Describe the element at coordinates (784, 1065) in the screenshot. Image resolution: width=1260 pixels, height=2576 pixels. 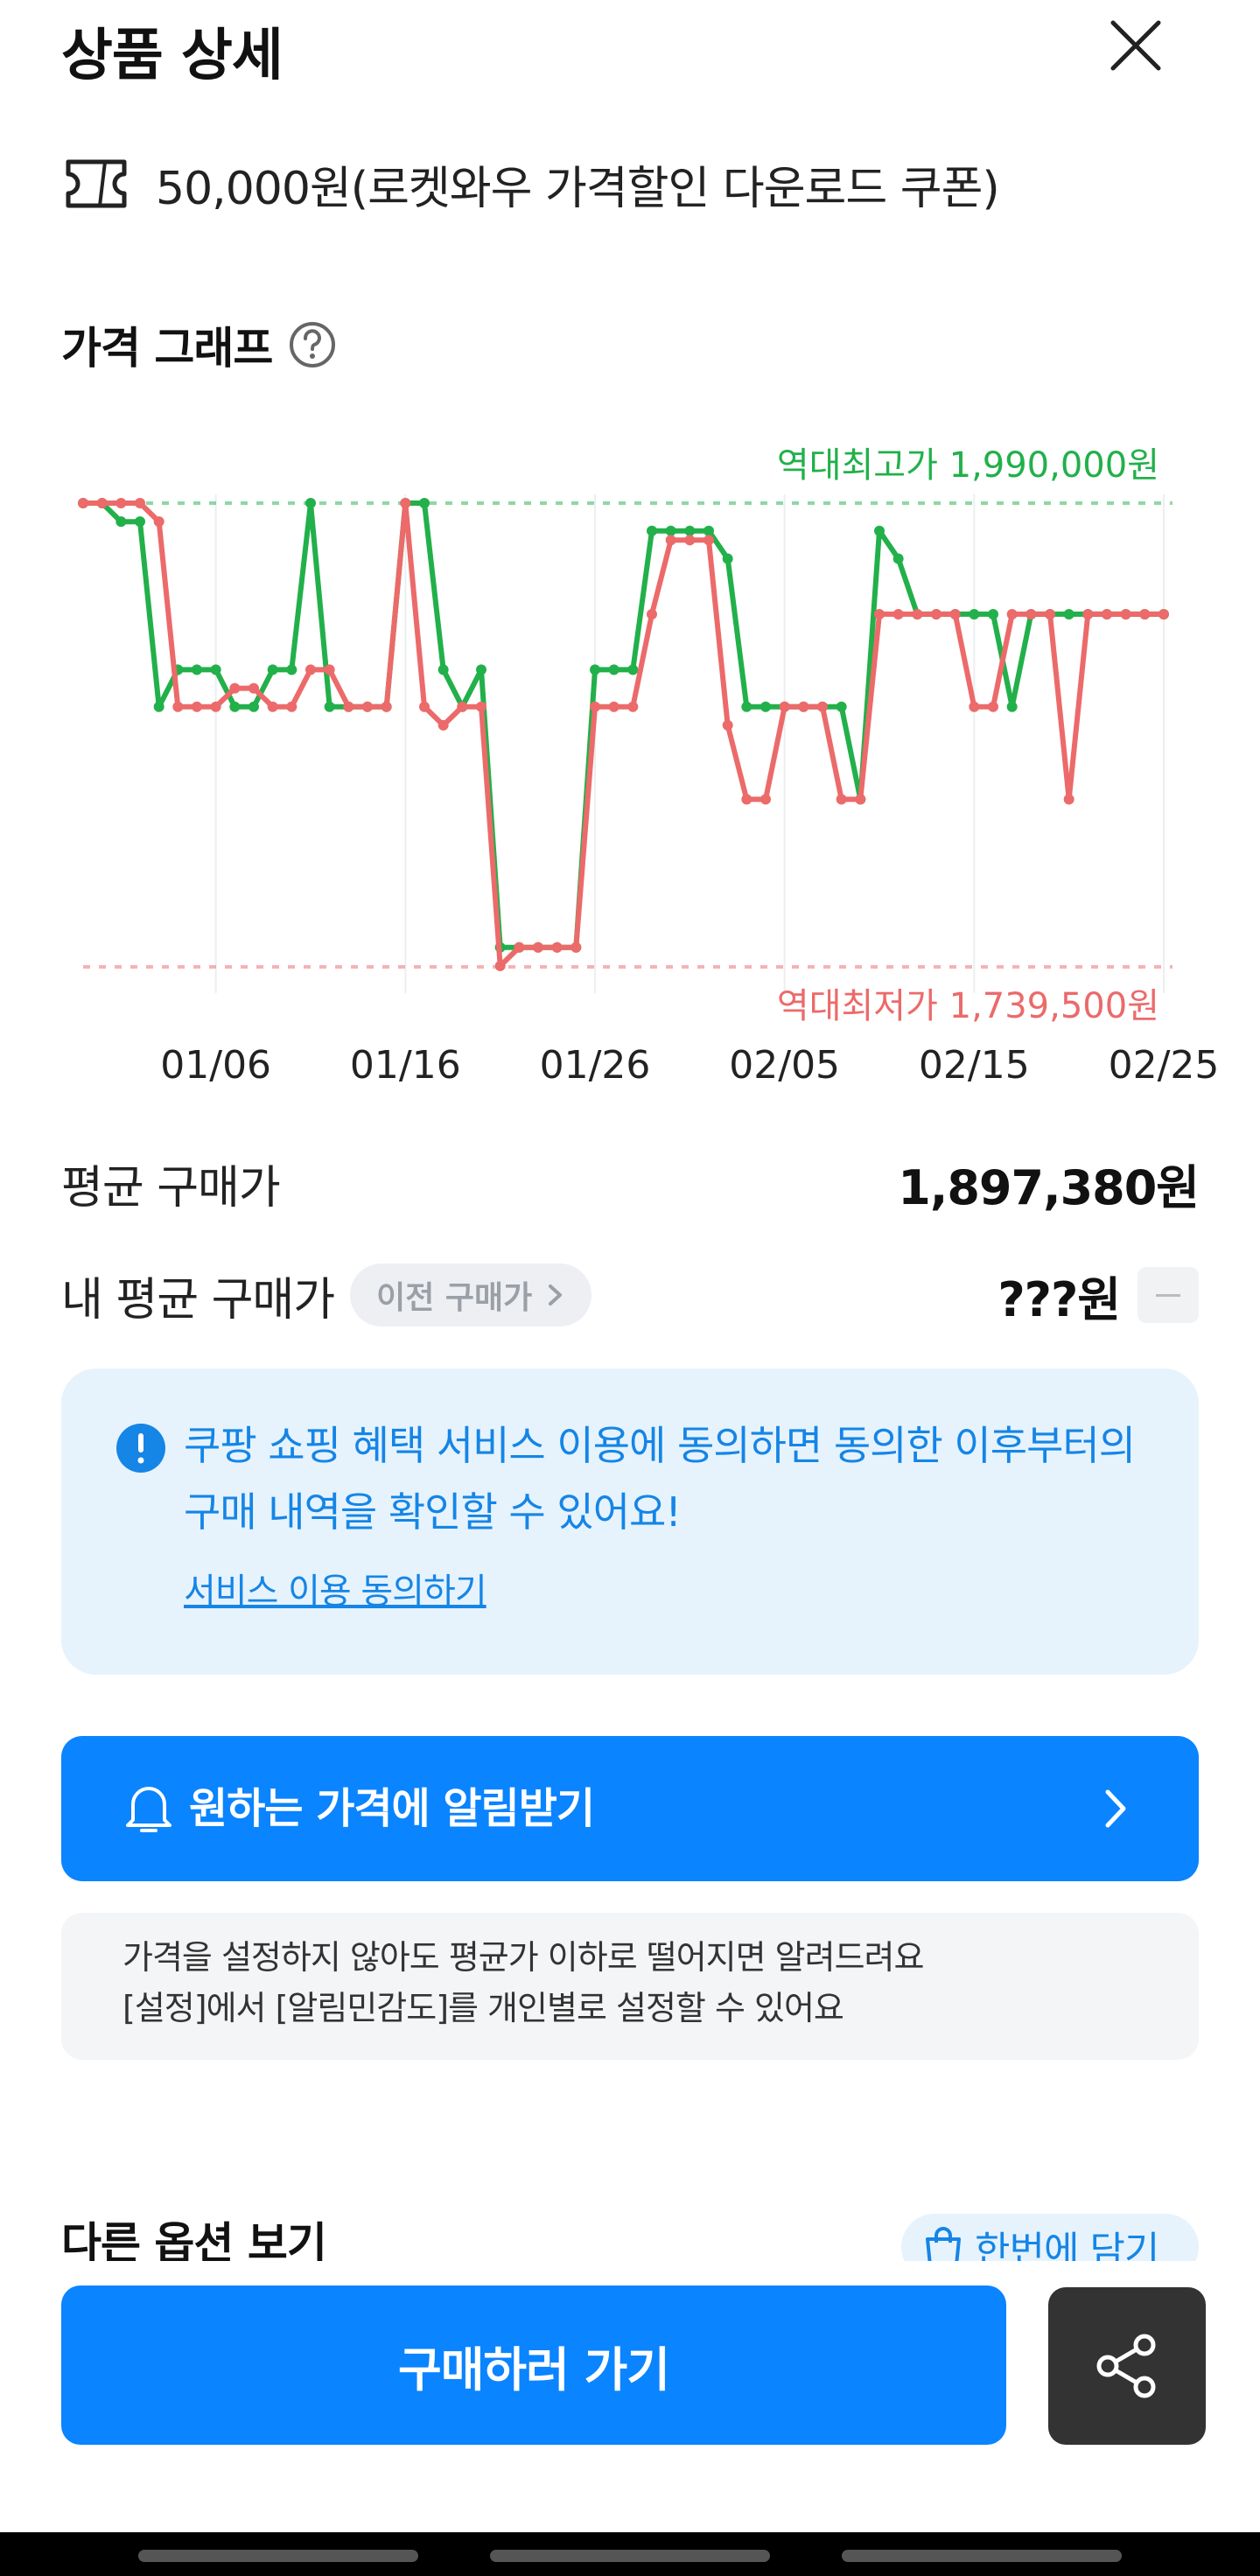
I see `x-tick-label: 02/05` at that location.